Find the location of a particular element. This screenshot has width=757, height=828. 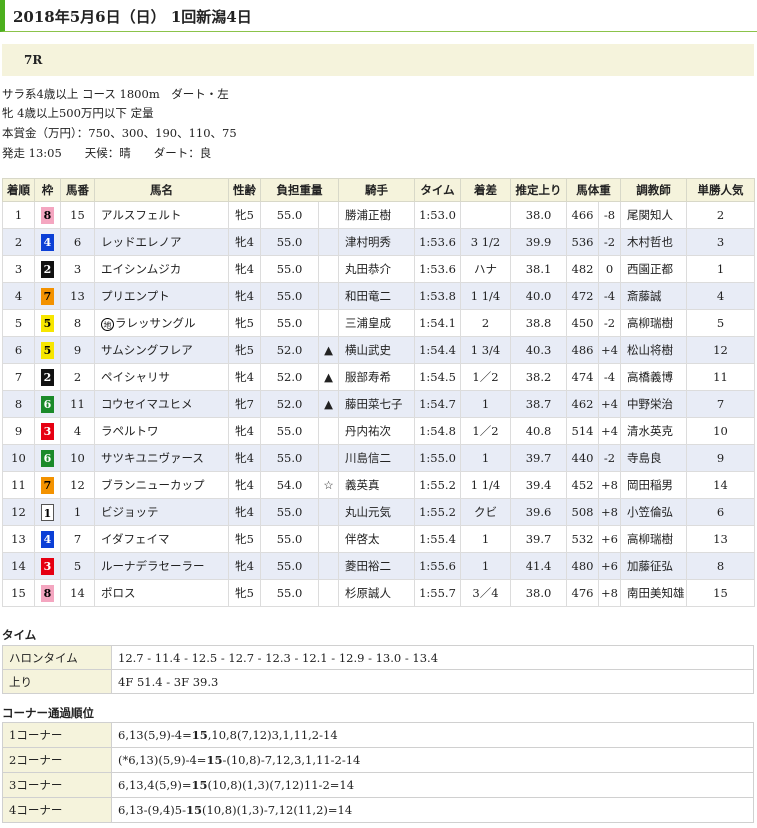

race-prize-info: 本賞金（万円）：750、300、190、110、75 is located at coordinates (119, 133).